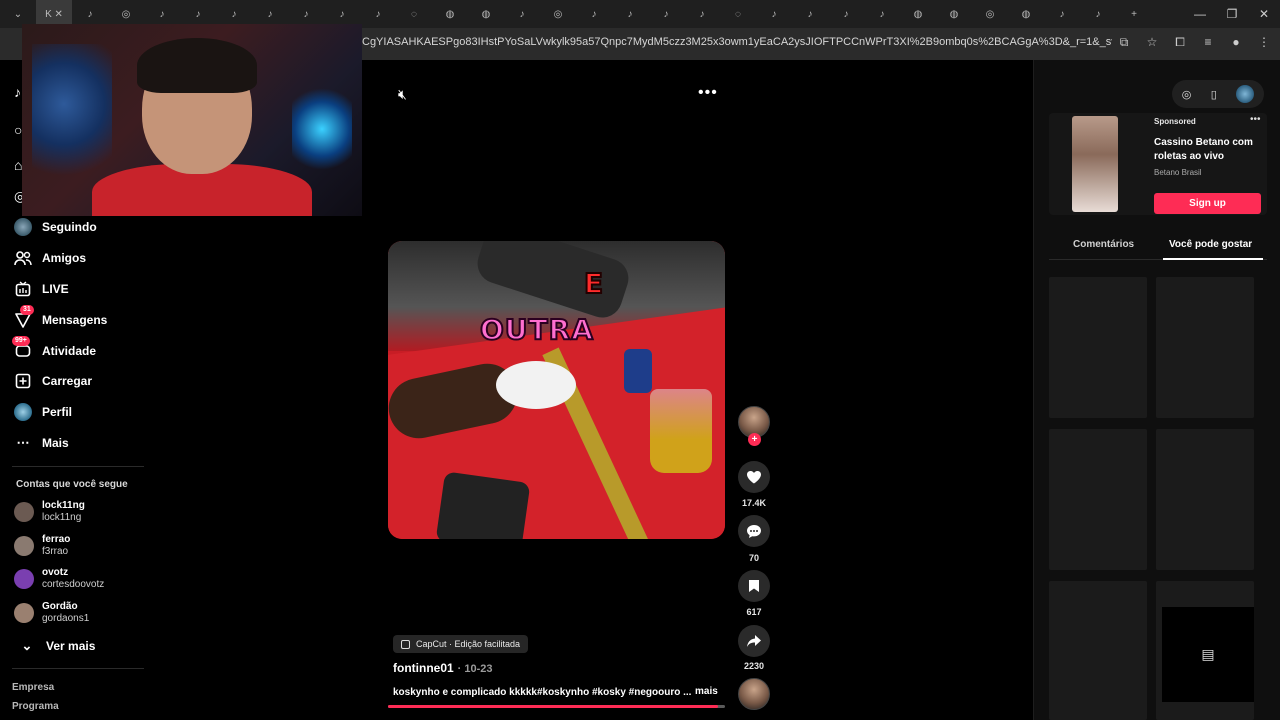 This screenshot has height=720, width=1280. I want to click on sidebar-item-label: Perfil, so click(57, 412).